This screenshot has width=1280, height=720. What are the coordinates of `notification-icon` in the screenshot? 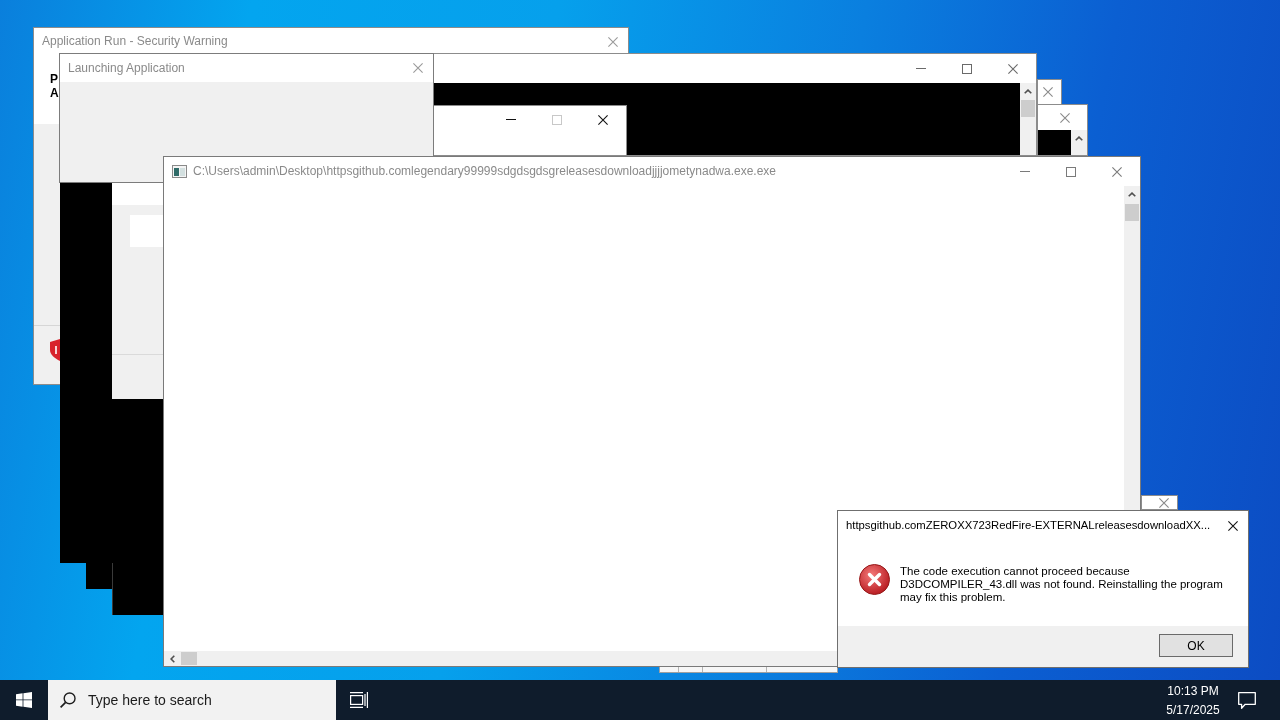 It's located at (1247, 700).